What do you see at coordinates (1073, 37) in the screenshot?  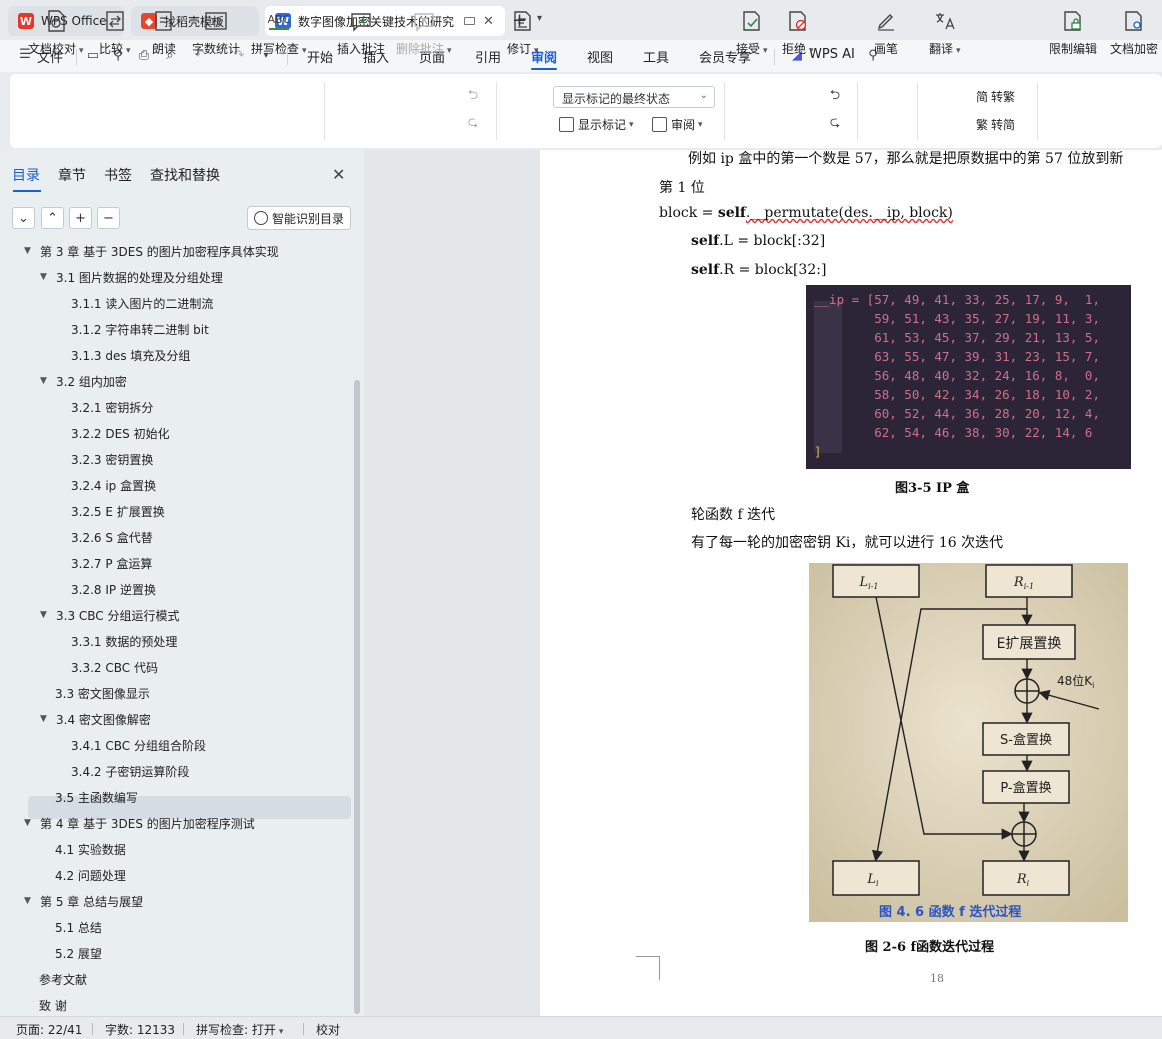 I see `restrict-edit-button: 限制编辑` at bounding box center [1073, 37].